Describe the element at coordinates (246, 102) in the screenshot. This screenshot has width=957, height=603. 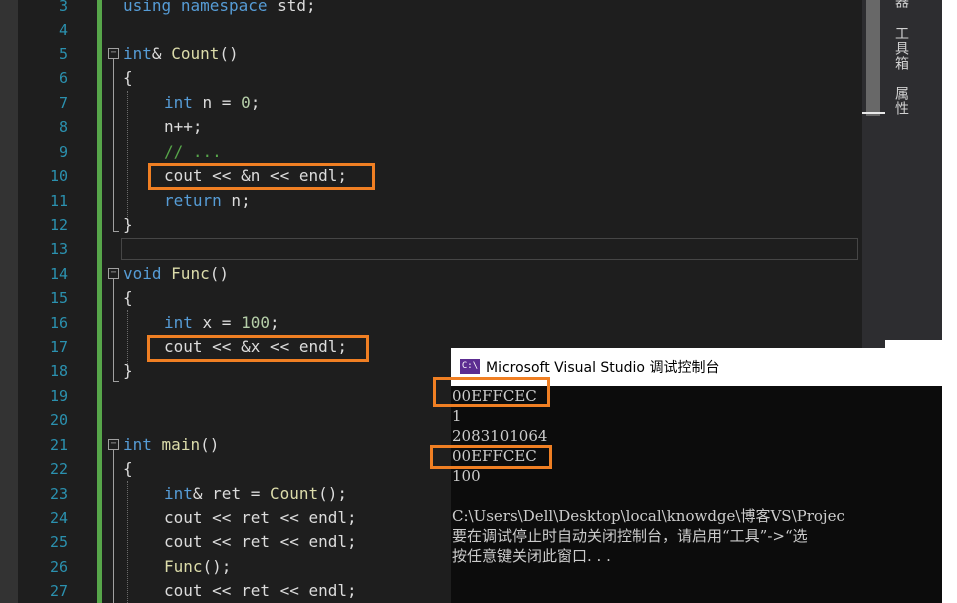
I see `number-literal: 0` at that location.